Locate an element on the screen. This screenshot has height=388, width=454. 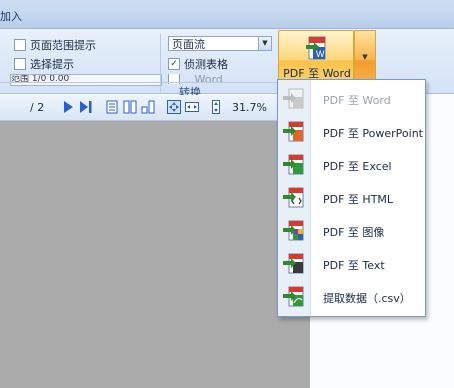
multi-page-icon is located at coordinates (130, 107).